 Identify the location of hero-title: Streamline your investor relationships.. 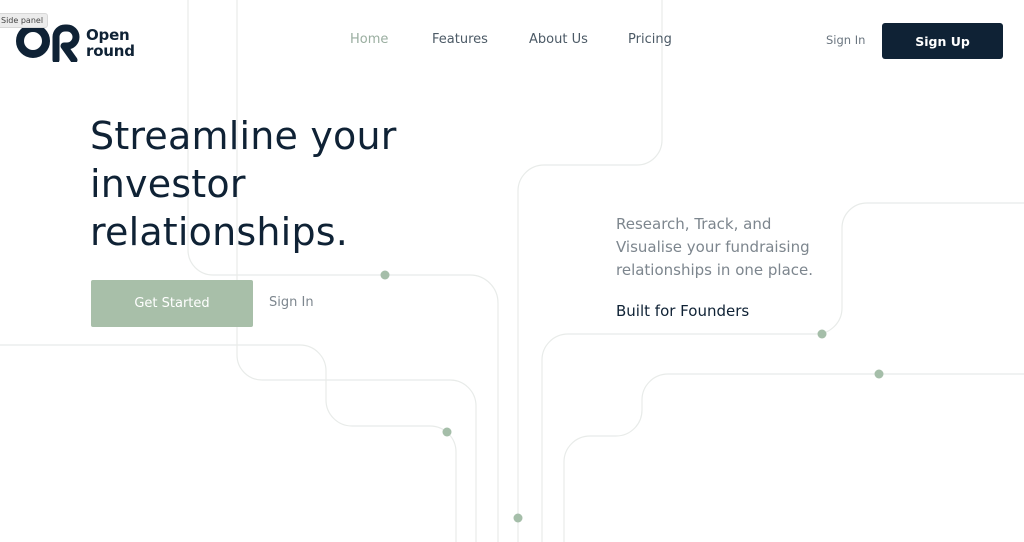
(243, 184).